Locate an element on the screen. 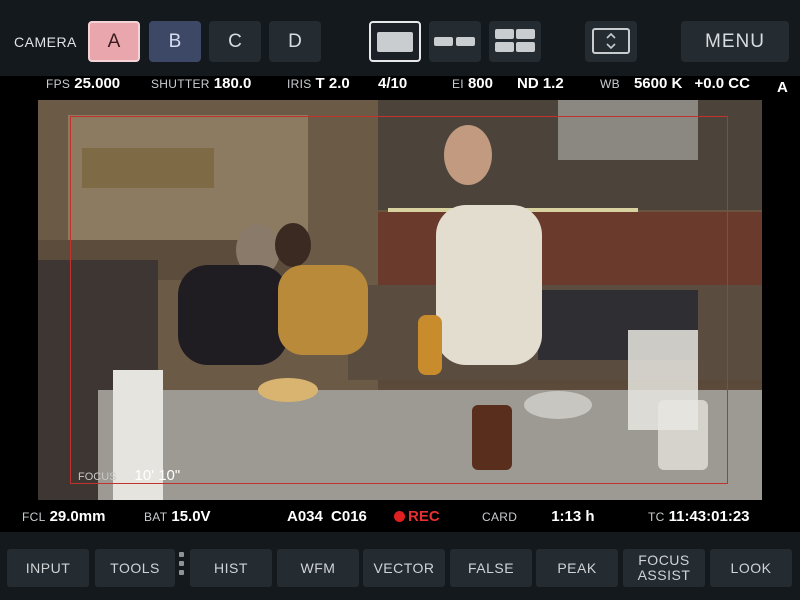 The height and width of the screenshot is (600, 800). timecode-status: TC 11:43:01:23 is located at coordinates (699, 517).